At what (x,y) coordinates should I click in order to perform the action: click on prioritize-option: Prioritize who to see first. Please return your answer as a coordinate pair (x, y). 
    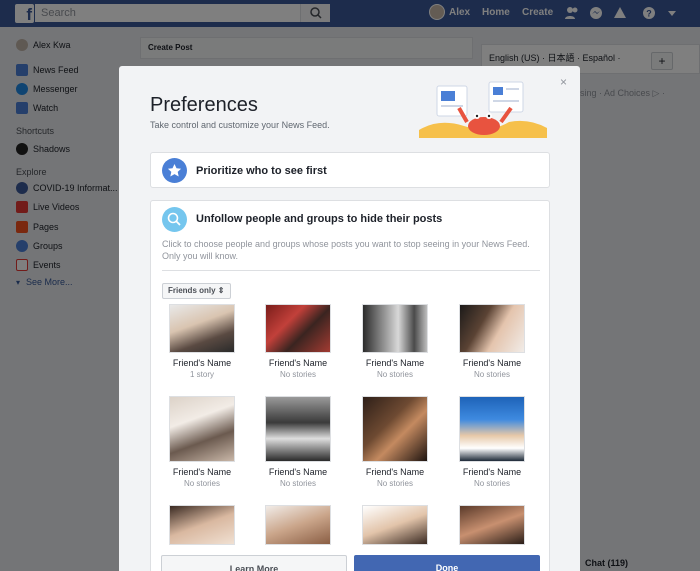
    Looking at the image, I should click on (350, 170).